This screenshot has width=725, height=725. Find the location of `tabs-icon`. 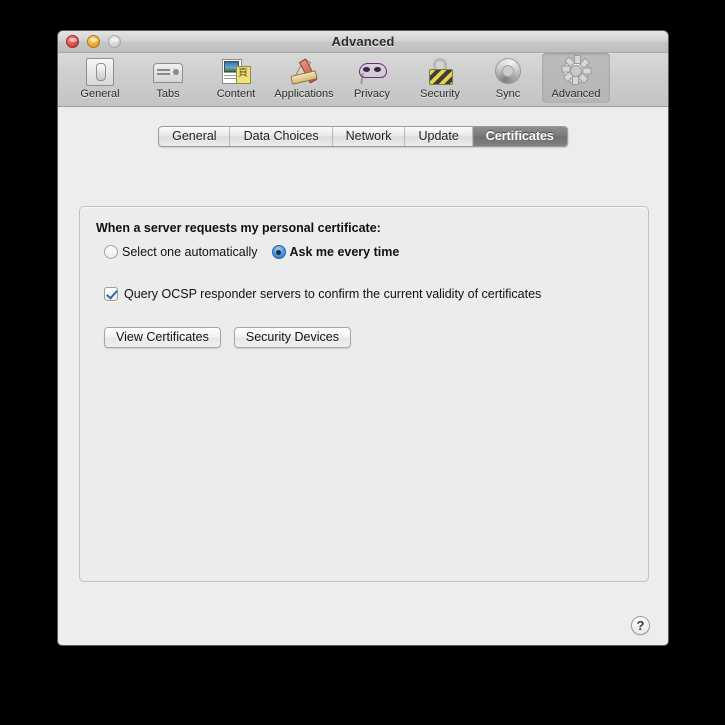

tabs-icon is located at coordinates (168, 71).